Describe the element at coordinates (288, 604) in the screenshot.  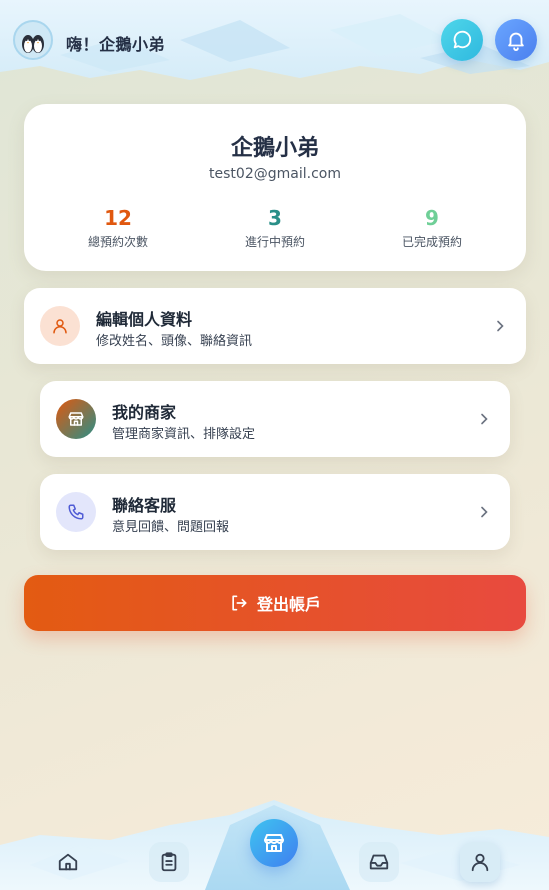
I see `logout-label: 登出帳戶` at that location.